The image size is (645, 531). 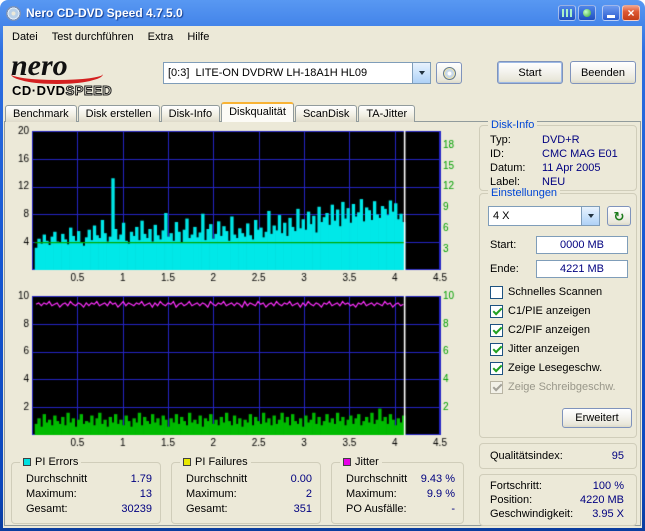 I want to click on checkbox-c2-pif: C2/PIF anzeigen, so click(x=540, y=330).